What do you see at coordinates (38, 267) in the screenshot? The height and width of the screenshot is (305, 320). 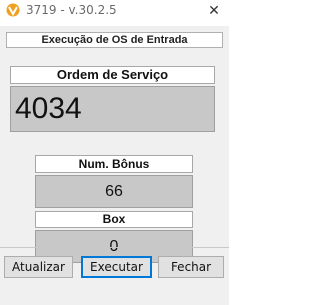 I see `atualizar-button: Atualizar` at bounding box center [38, 267].